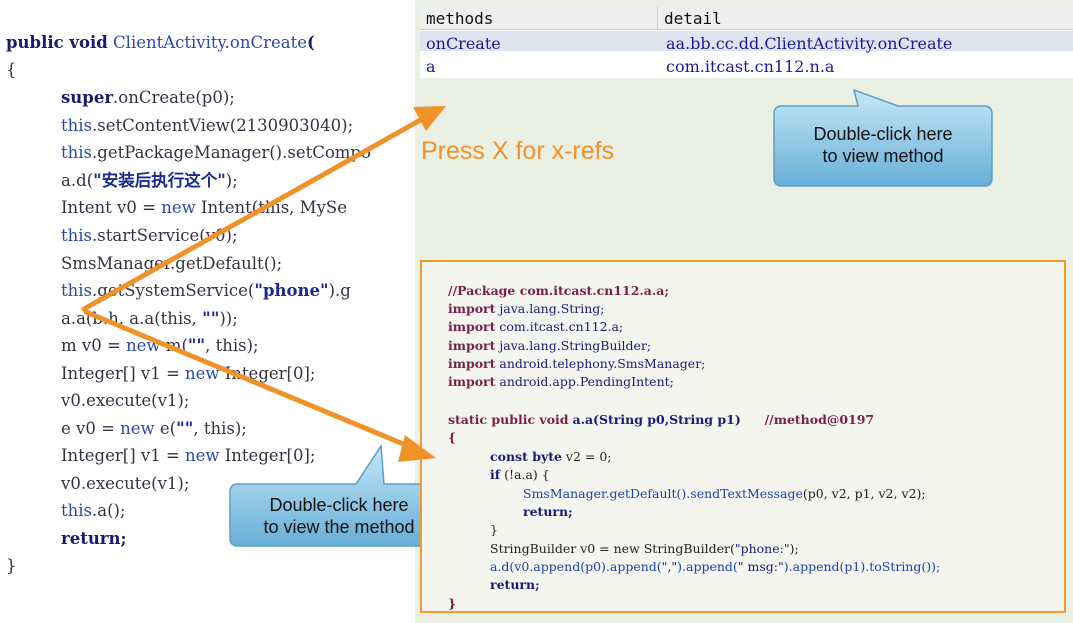  Describe the element at coordinates (169, 42) in the screenshot. I see `class-name: ClientActivity` at that location.